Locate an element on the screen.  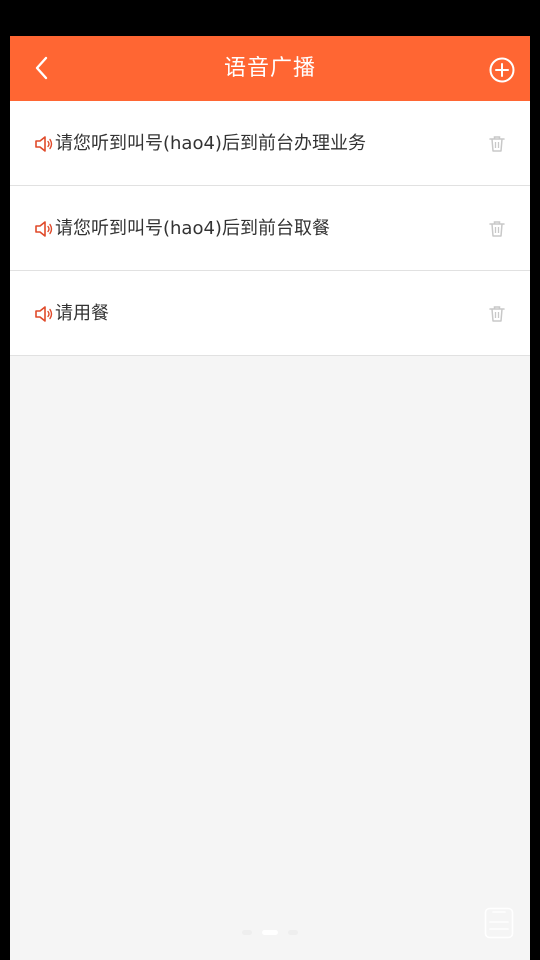
page-dot-active is located at coordinates (270, 932).